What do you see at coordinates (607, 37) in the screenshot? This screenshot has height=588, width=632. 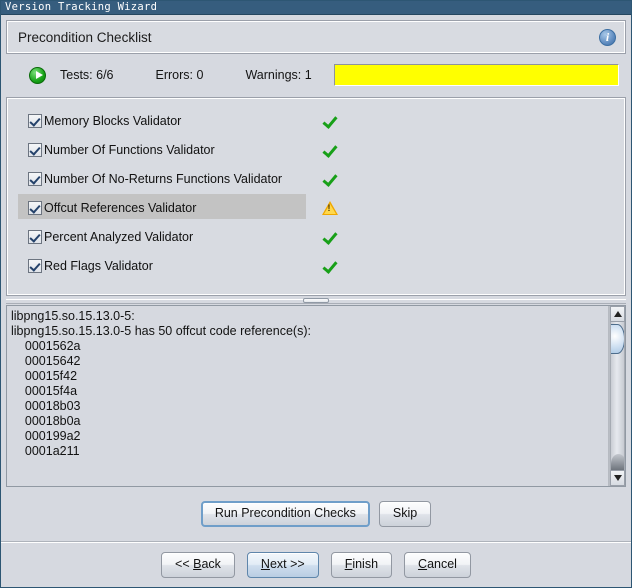 I see `info-icon: i` at bounding box center [607, 37].